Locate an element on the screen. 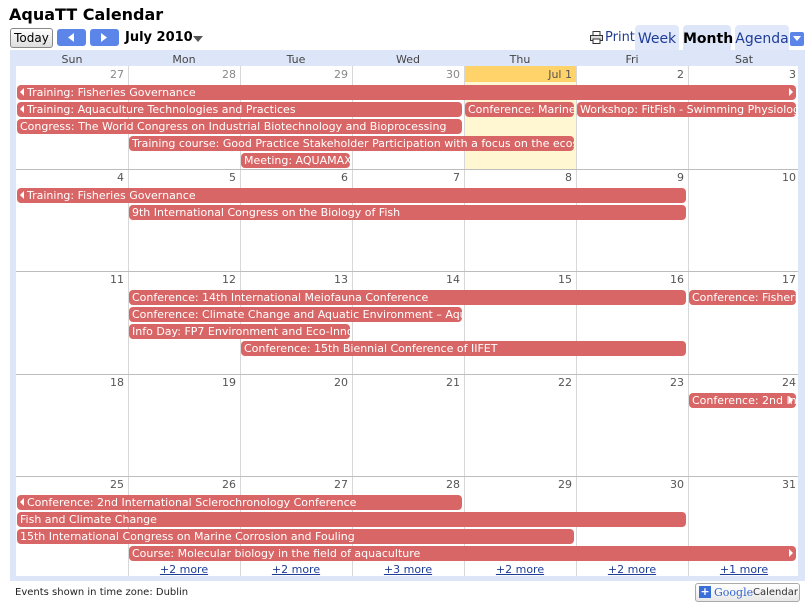 The height and width of the screenshot is (605, 809). event-title: Conference: 2nd International is located at coordinates (744, 400).